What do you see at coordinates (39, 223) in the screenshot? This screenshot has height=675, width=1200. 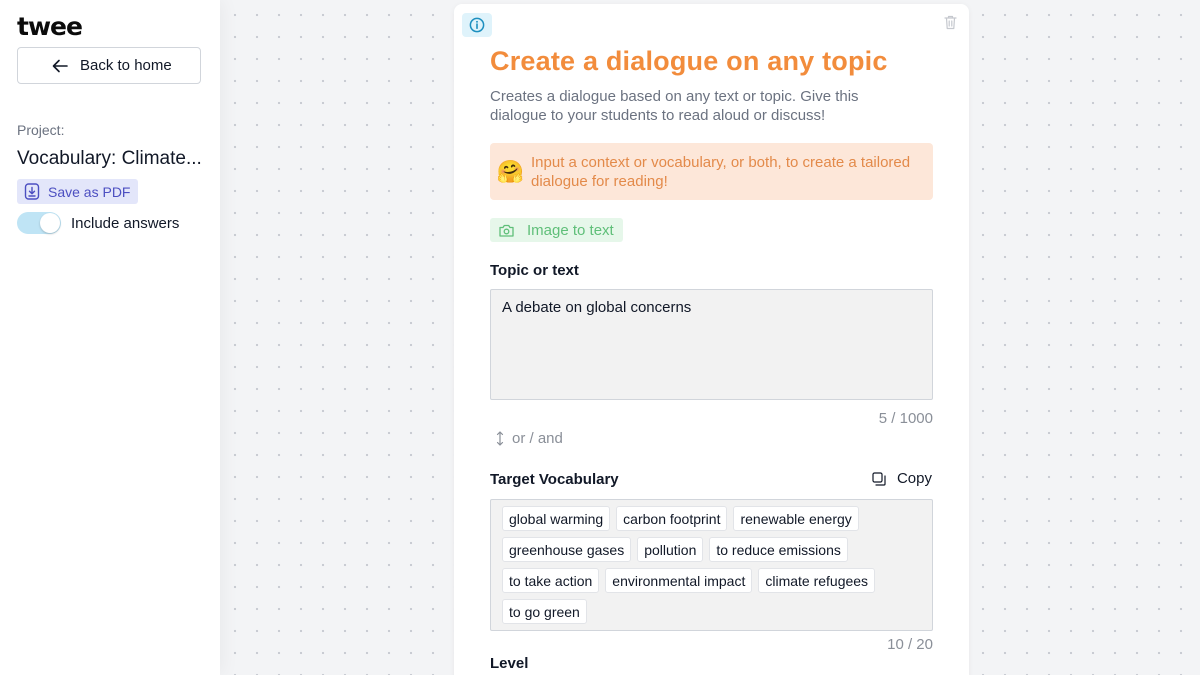 I see `include-answers-toggle` at bounding box center [39, 223].